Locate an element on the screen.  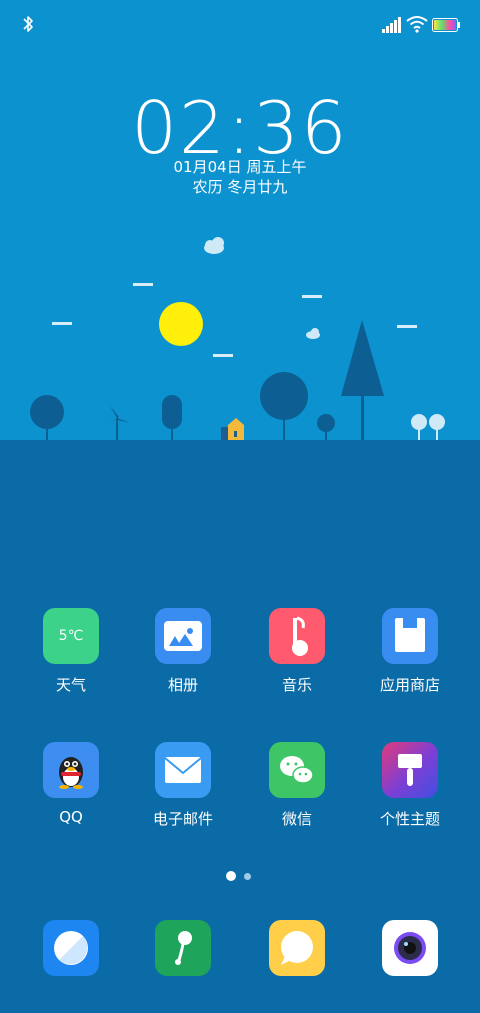
music-note-icon is located at coordinates (297, 636).